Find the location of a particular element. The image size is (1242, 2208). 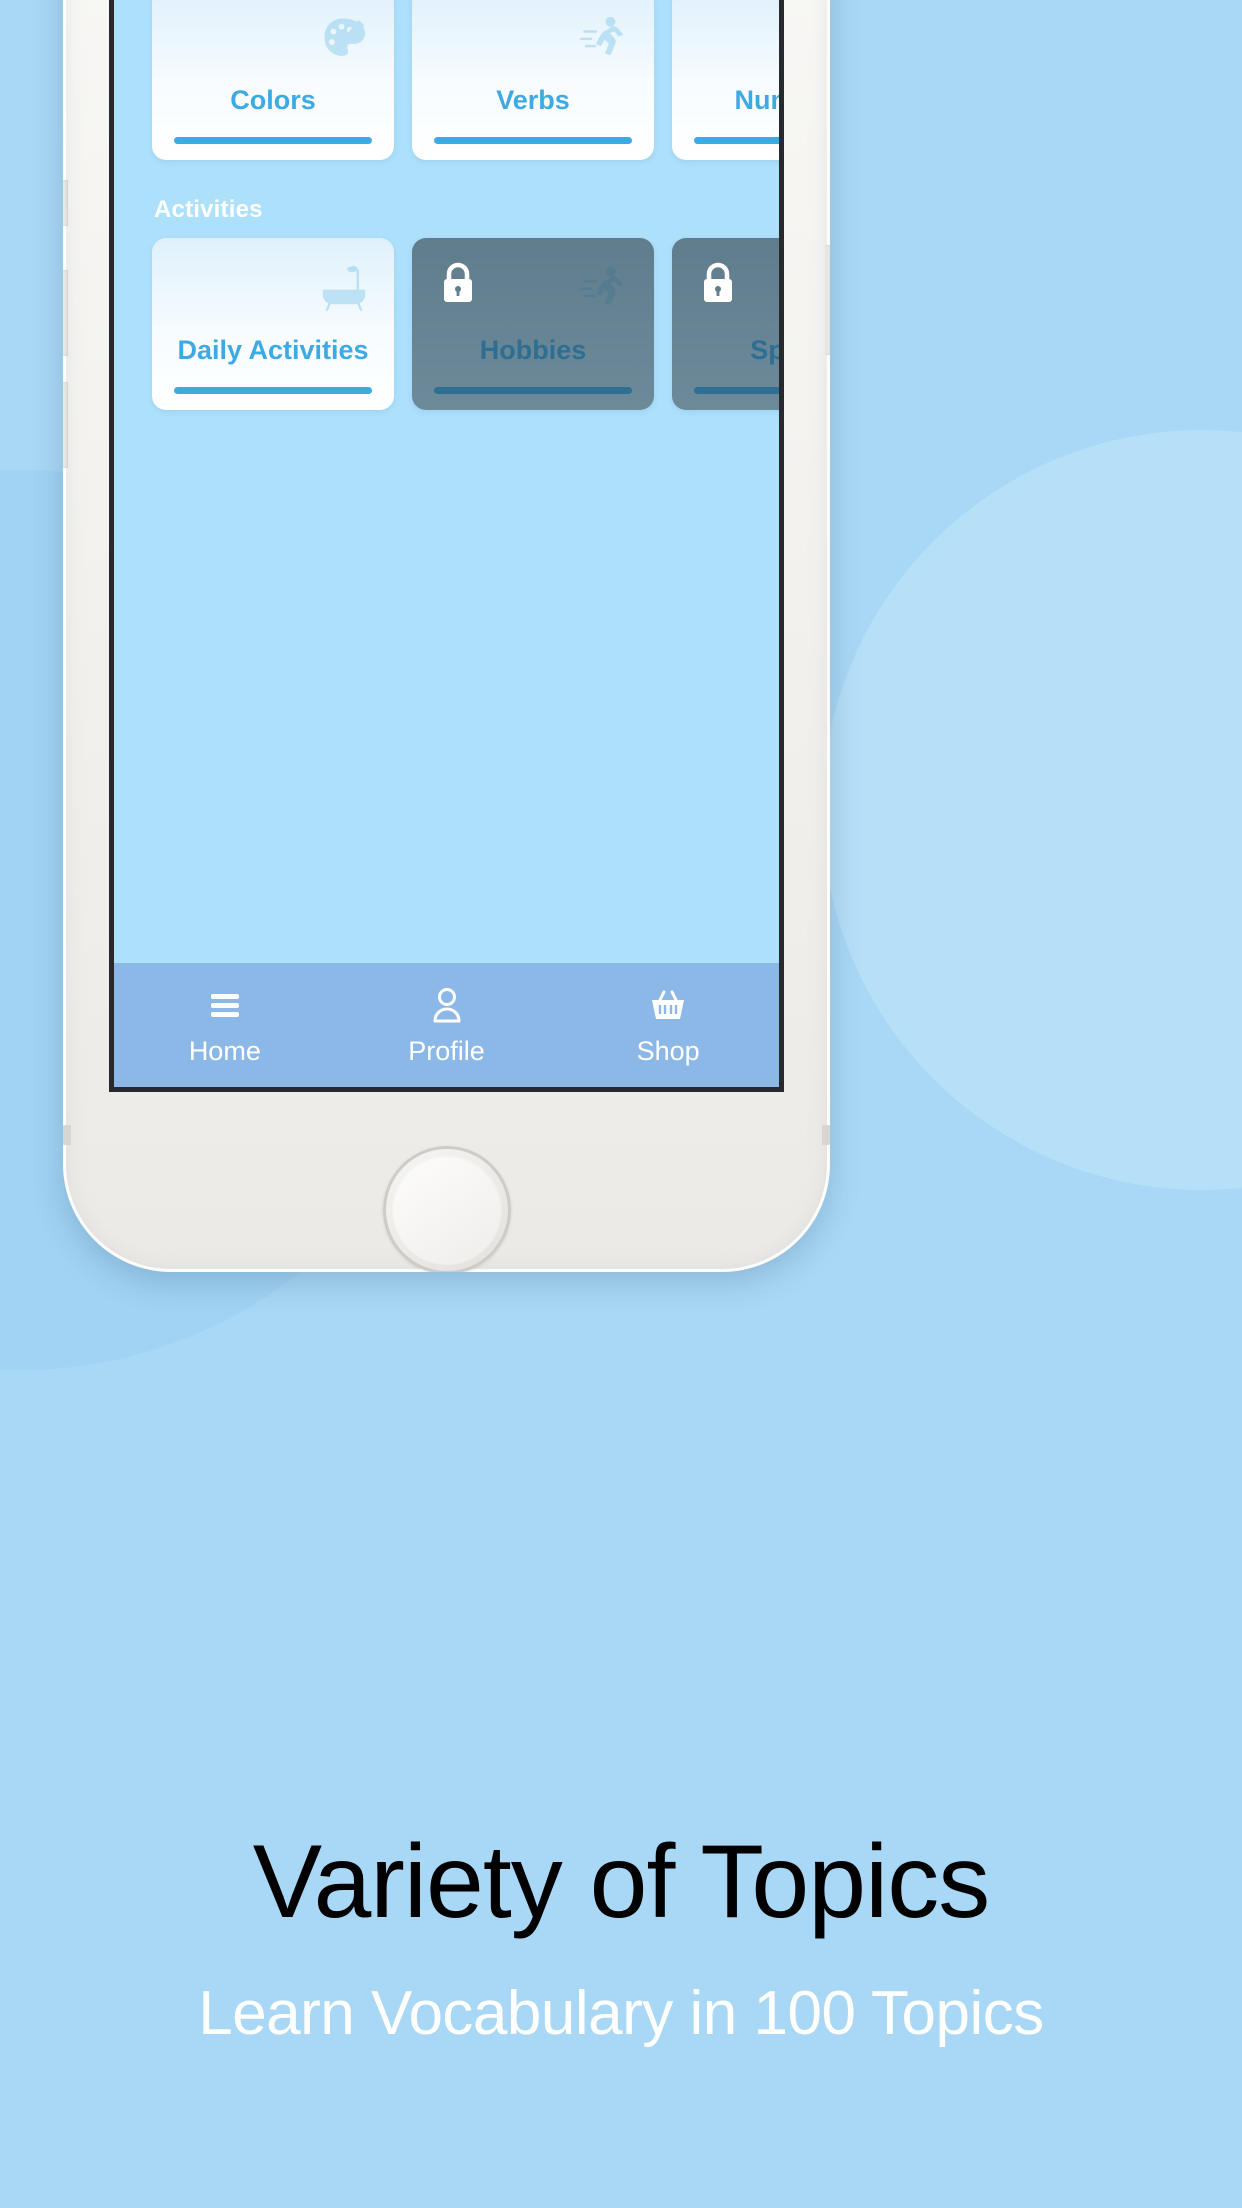

home-button is located at coordinates (446, 1209).